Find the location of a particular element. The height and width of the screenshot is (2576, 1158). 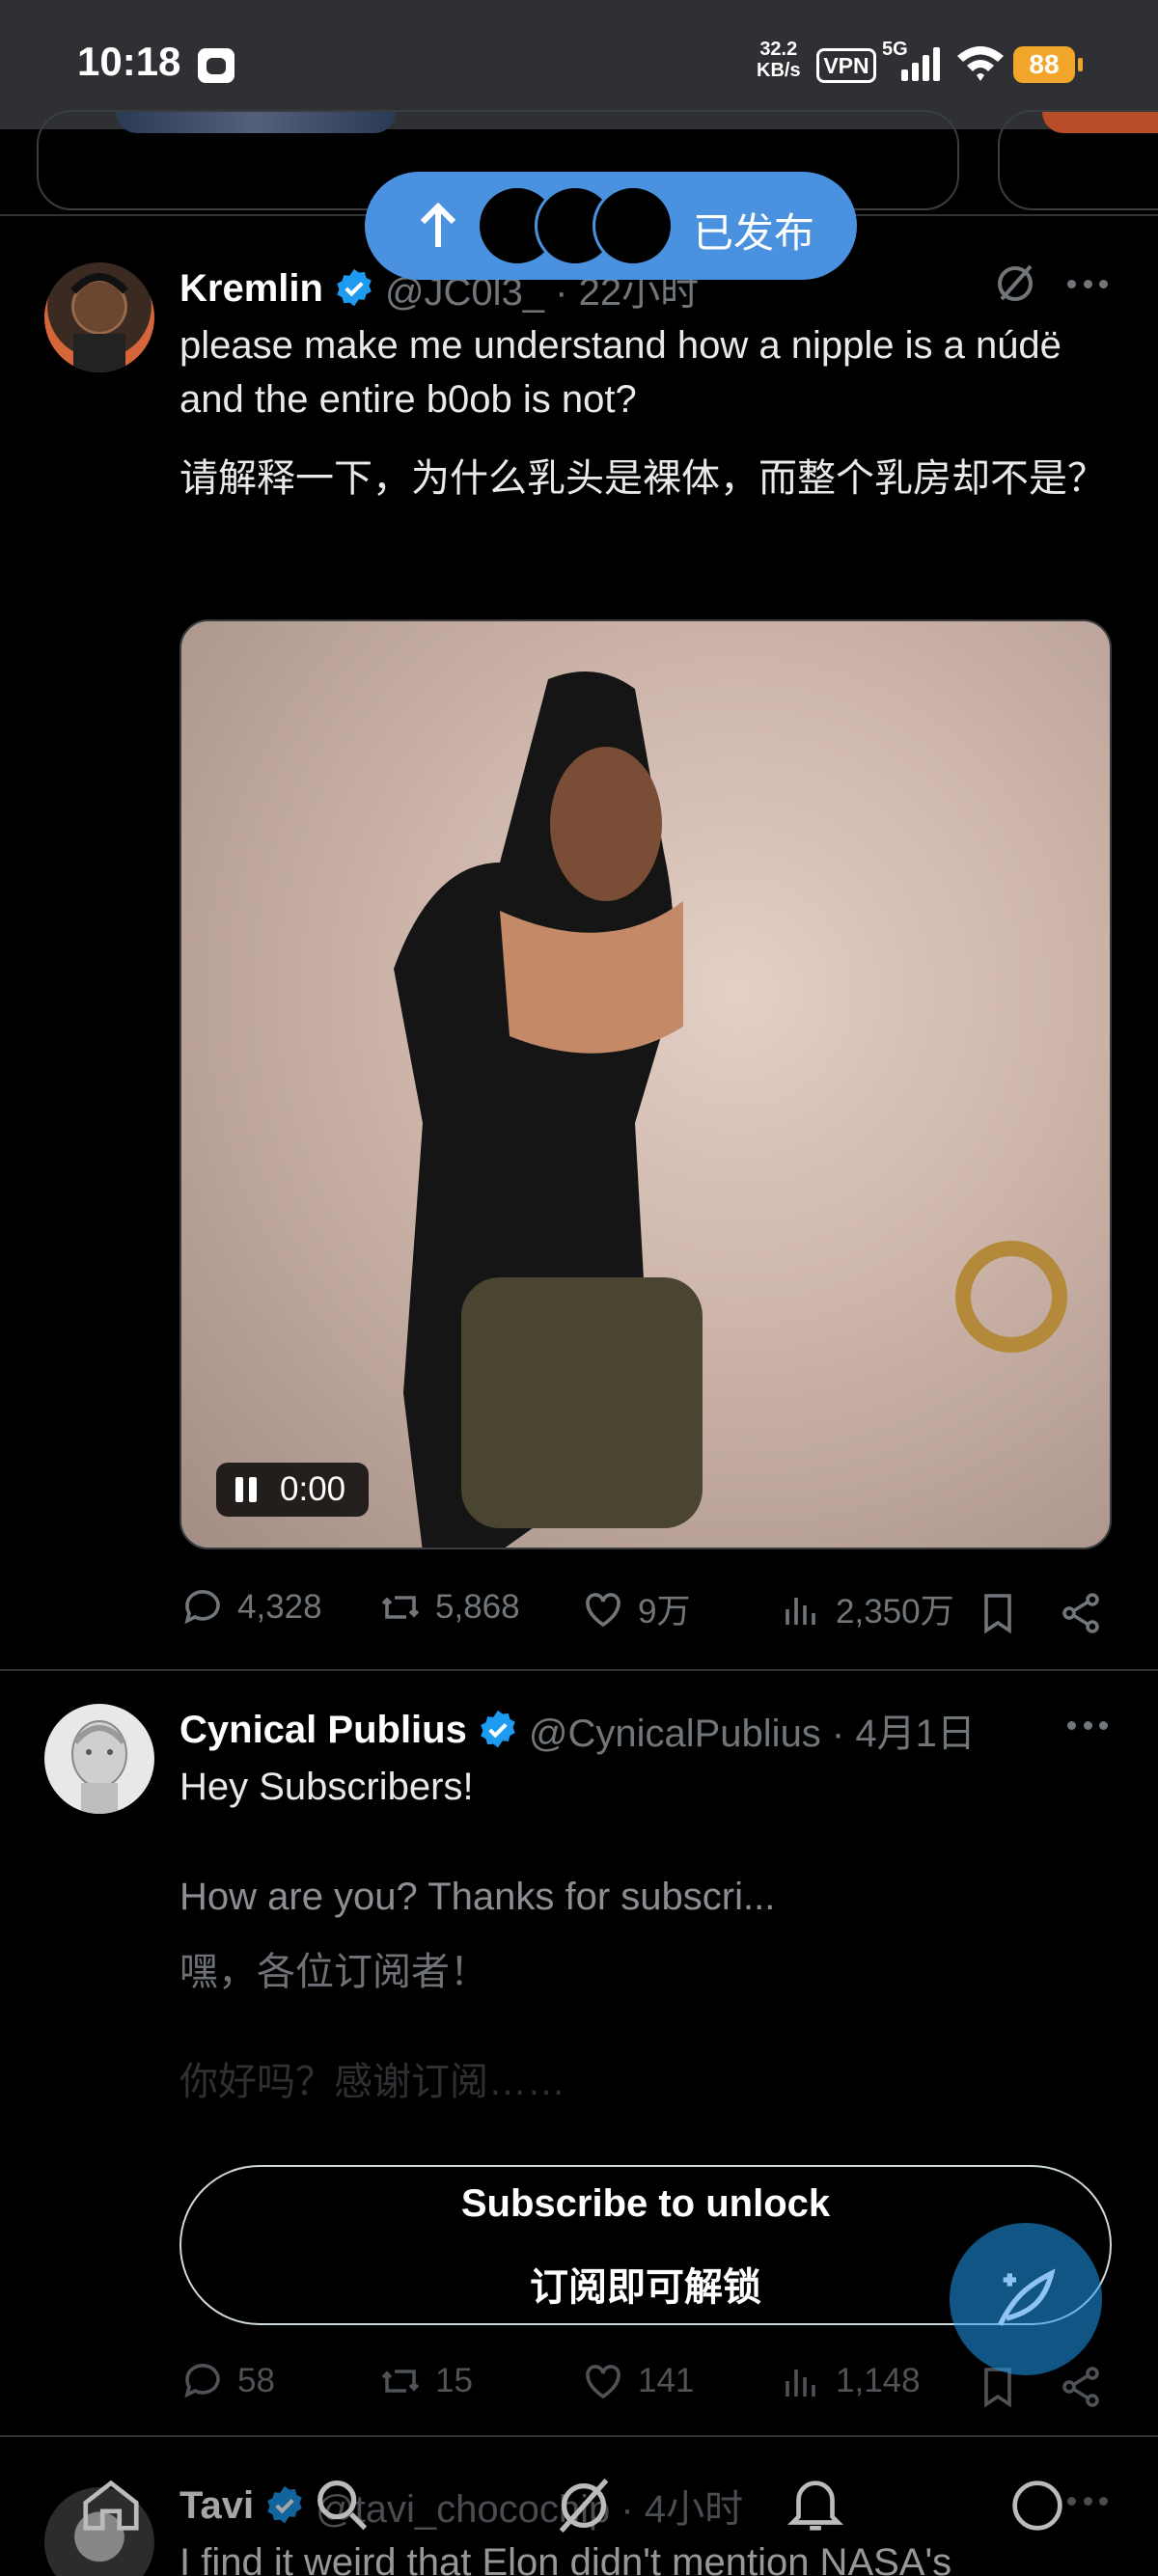

like-count: 141 is located at coordinates (666, 2380).